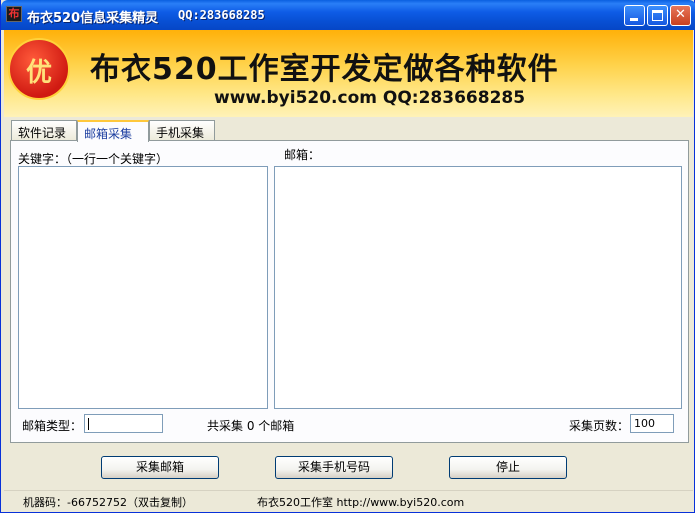 The height and width of the screenshot is (513, 695). I want to click on minimize-button, so click(634, 15).